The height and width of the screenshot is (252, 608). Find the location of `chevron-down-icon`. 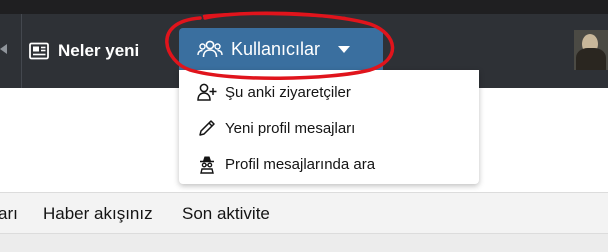

chevron-down-icon is located at coordinates (344, 49).